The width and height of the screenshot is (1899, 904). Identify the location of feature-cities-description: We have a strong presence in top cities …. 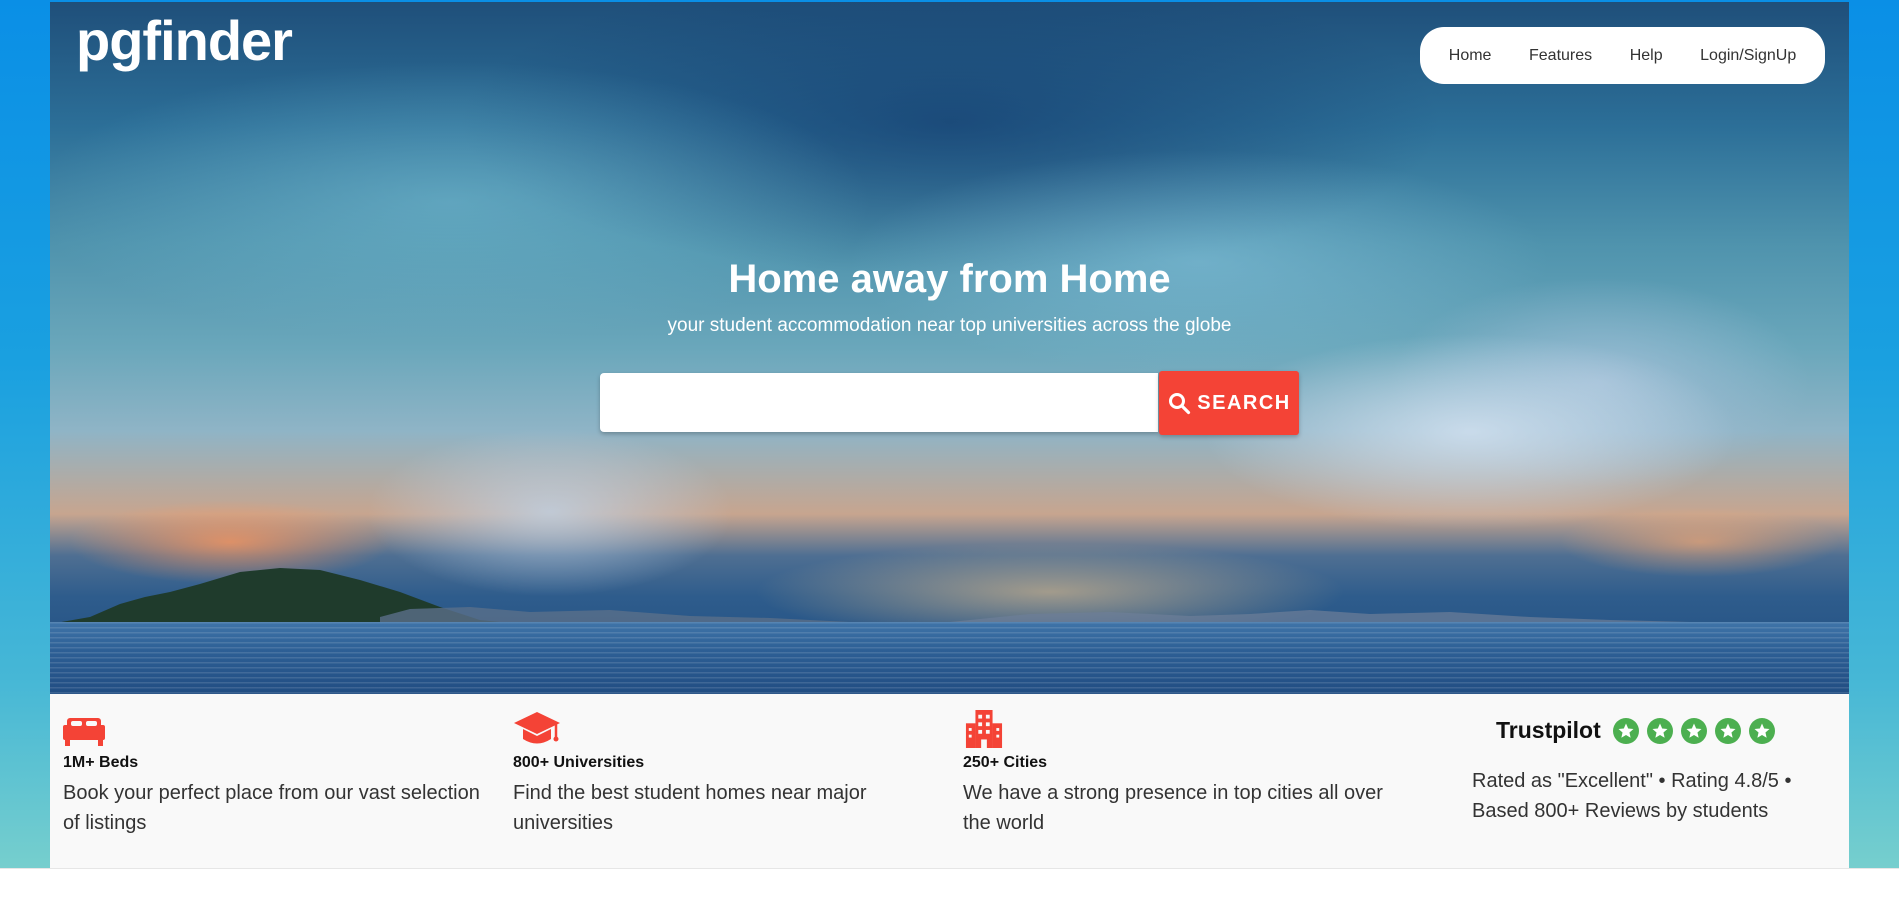
(1173, 808).